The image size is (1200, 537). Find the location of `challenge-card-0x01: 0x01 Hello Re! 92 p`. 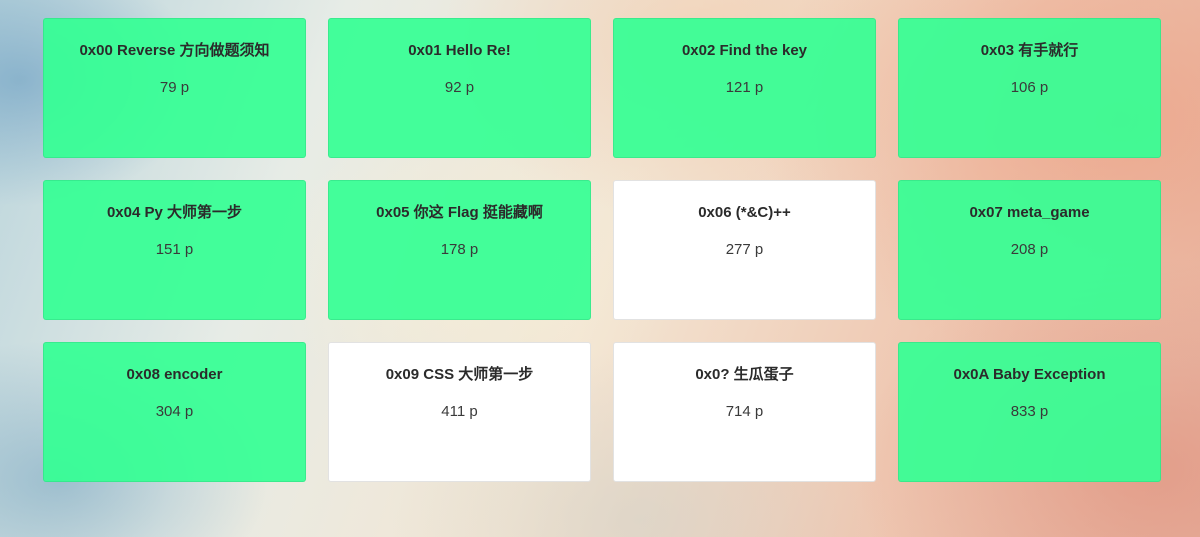

challenge-card-0x01: 0x01 Hello Re! 92 p is located at coordinates (459, 88).